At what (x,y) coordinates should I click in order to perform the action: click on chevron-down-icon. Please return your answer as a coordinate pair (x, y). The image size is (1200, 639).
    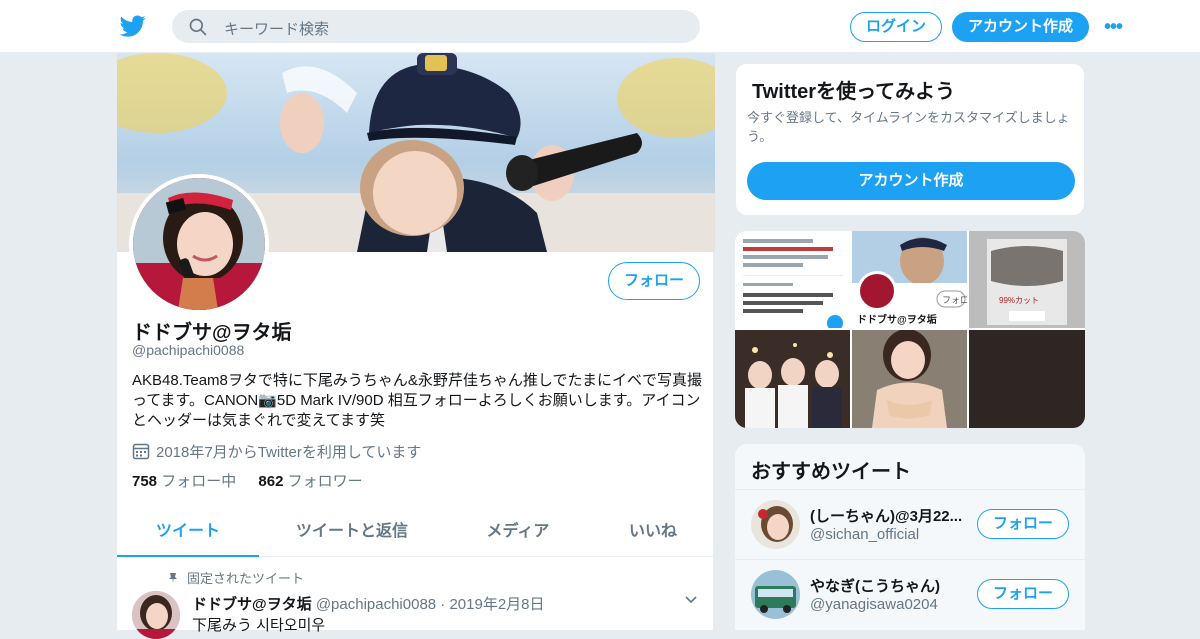
    Looking at the image, I should click on (691, 599).